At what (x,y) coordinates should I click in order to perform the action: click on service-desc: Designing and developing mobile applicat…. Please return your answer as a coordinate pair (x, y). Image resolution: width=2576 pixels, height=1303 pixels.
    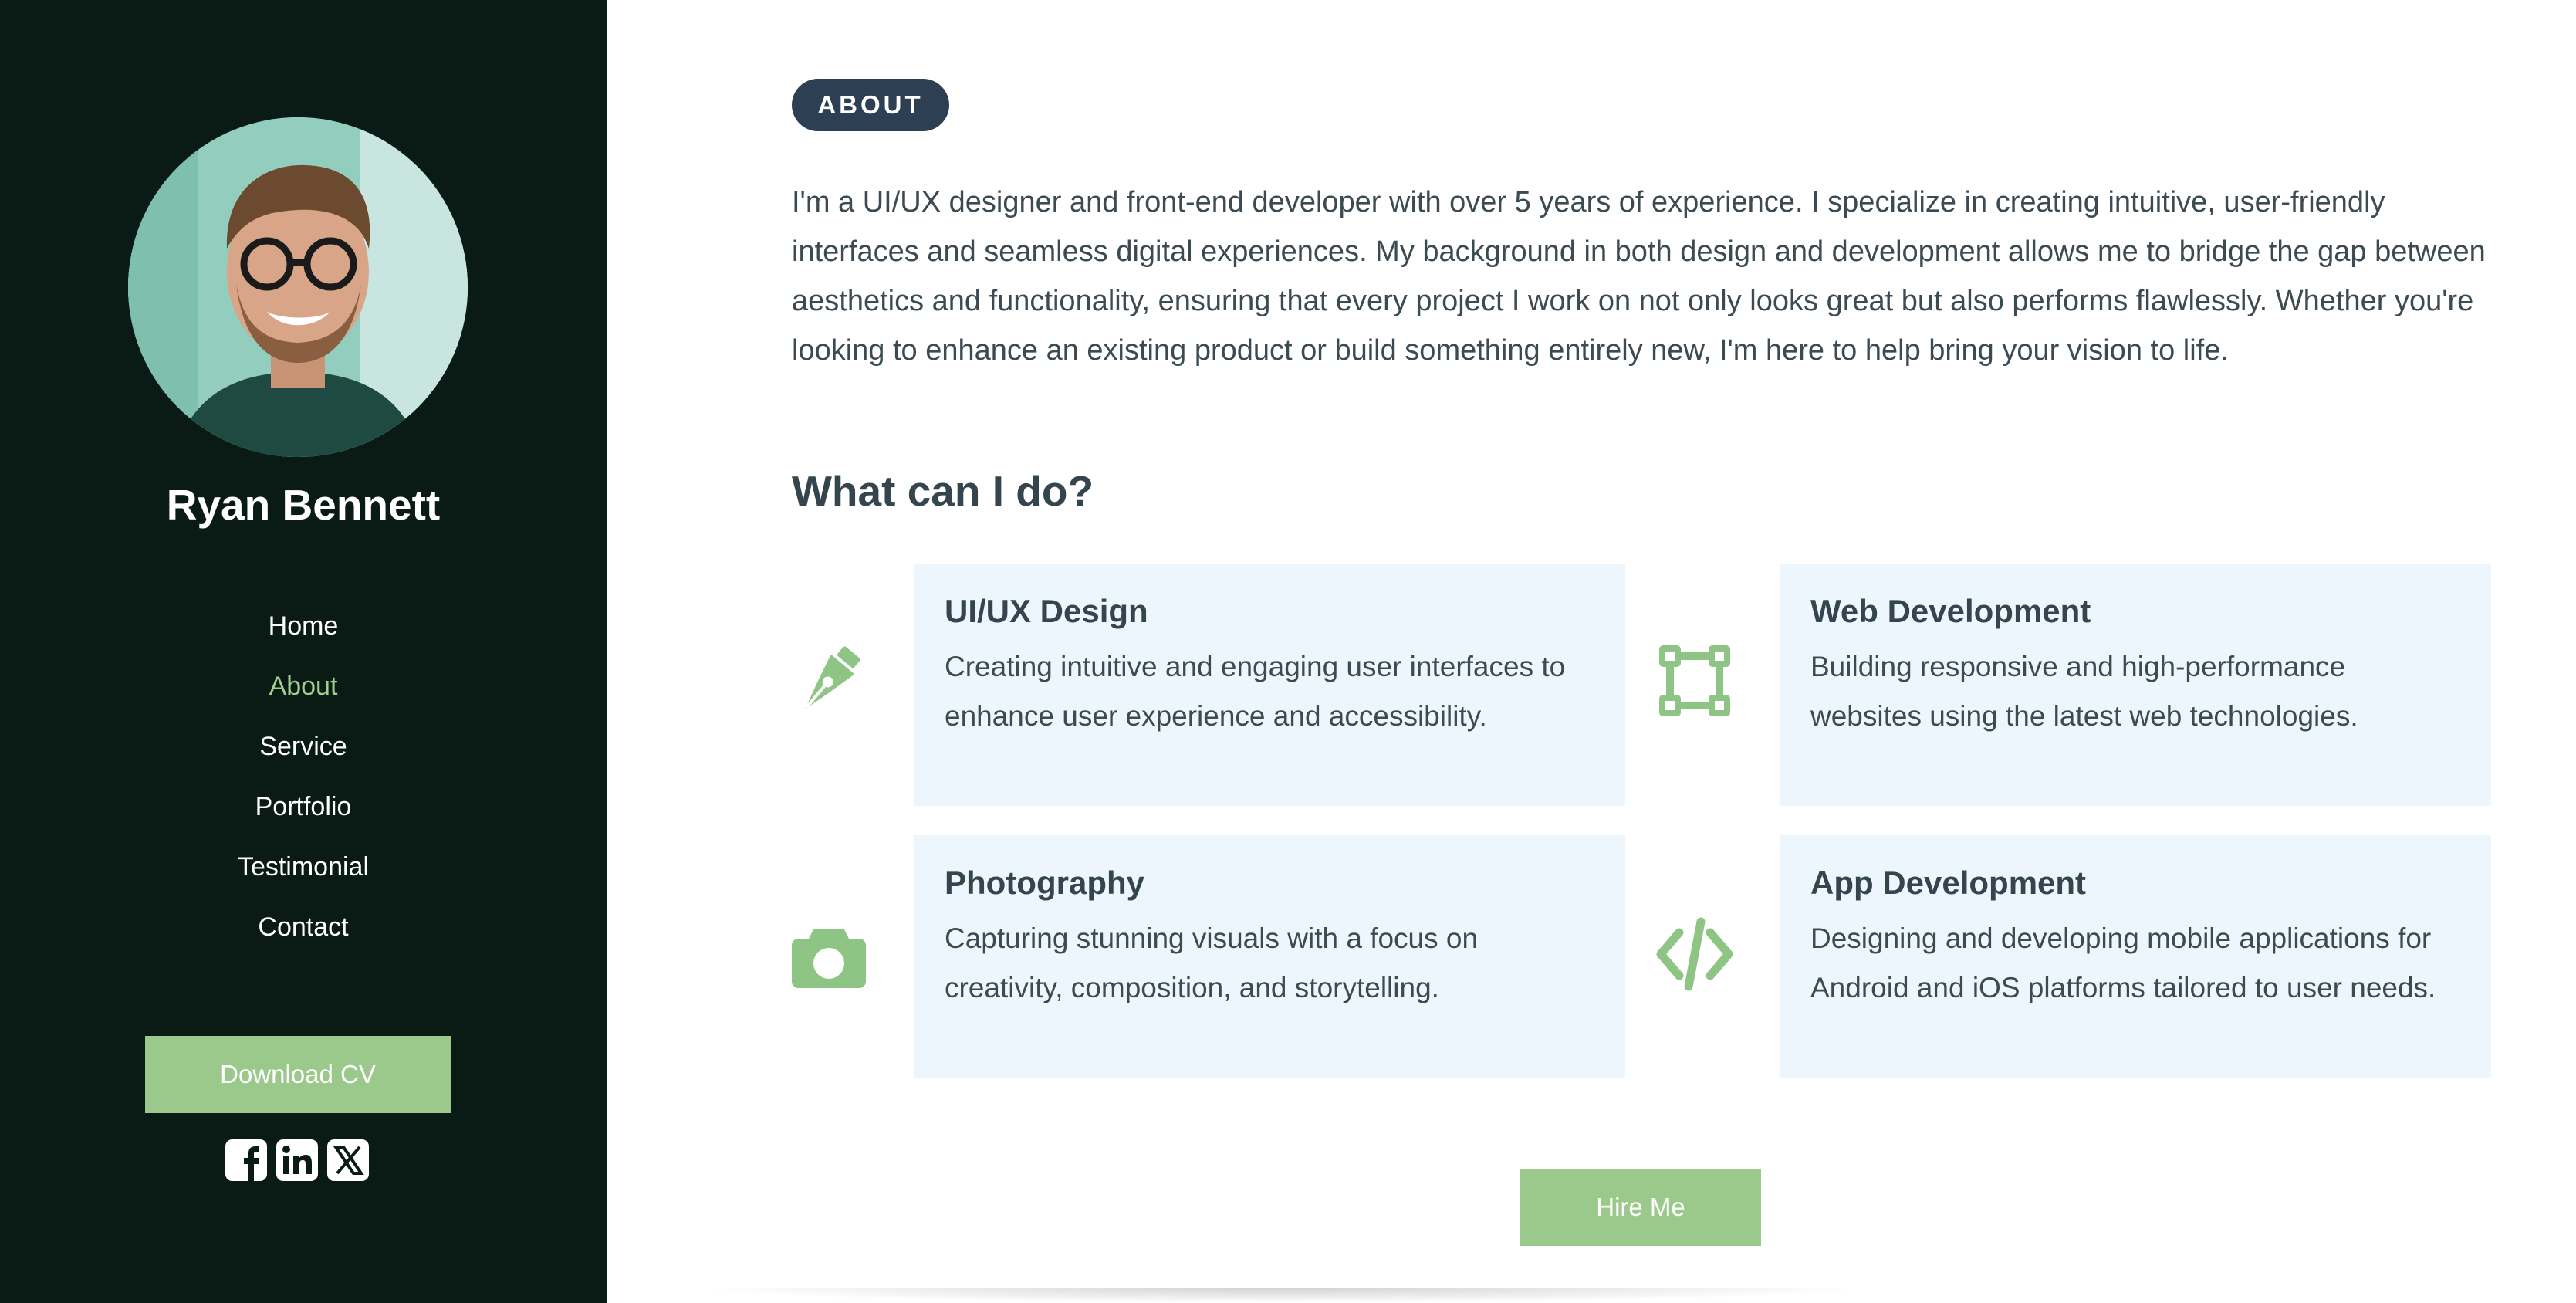
    Looking at the image, I should click on (2123, 962).